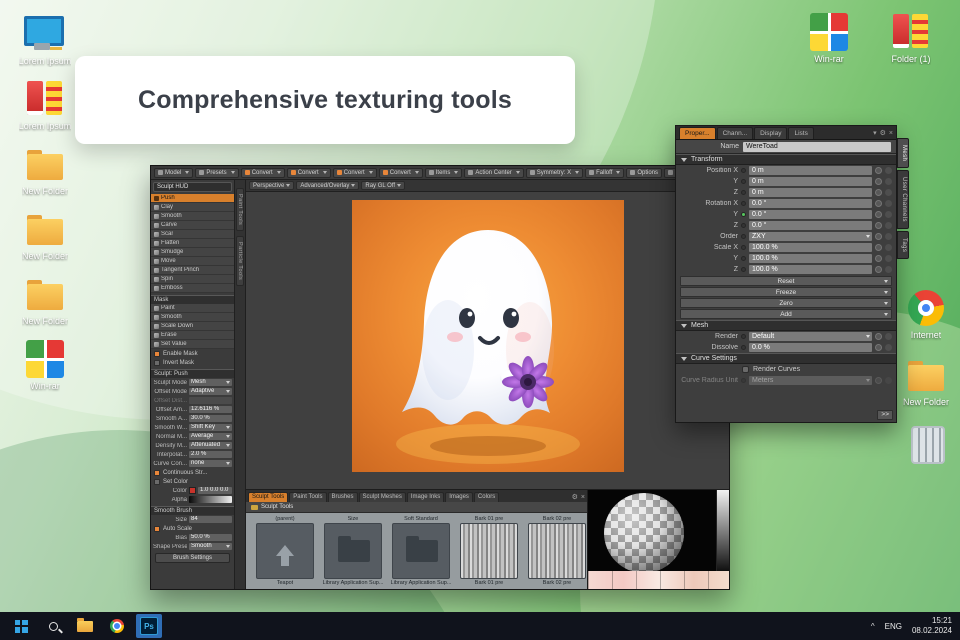 This screenshot has width=960, height=640. What do you see at coordinates (873, 626) in the screenshot?
I see `tray-expand-chevron: ^` at bounding box center [873, 626].